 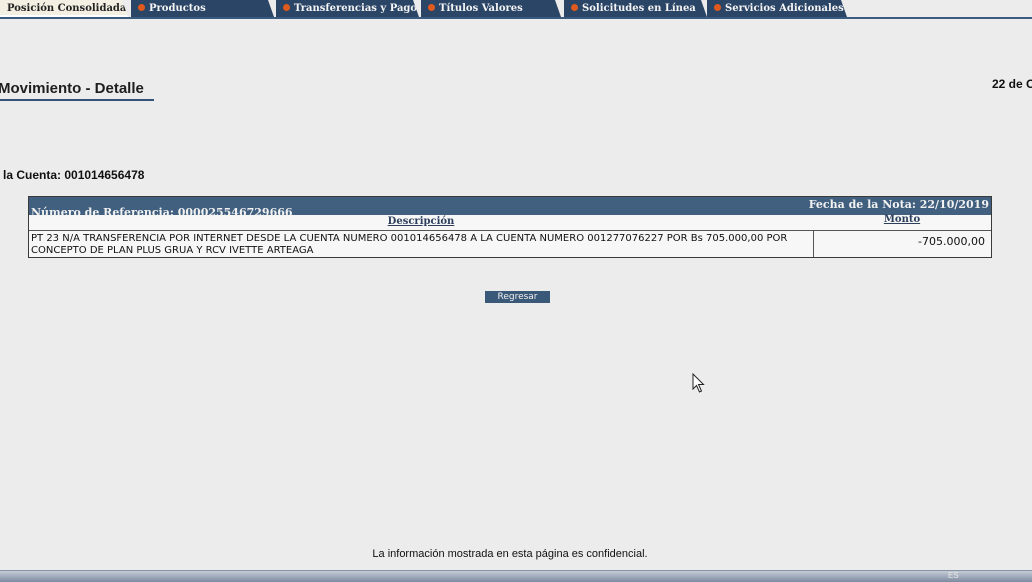 I want to click on tab-productos: Productos, so click(x=202, y=8).